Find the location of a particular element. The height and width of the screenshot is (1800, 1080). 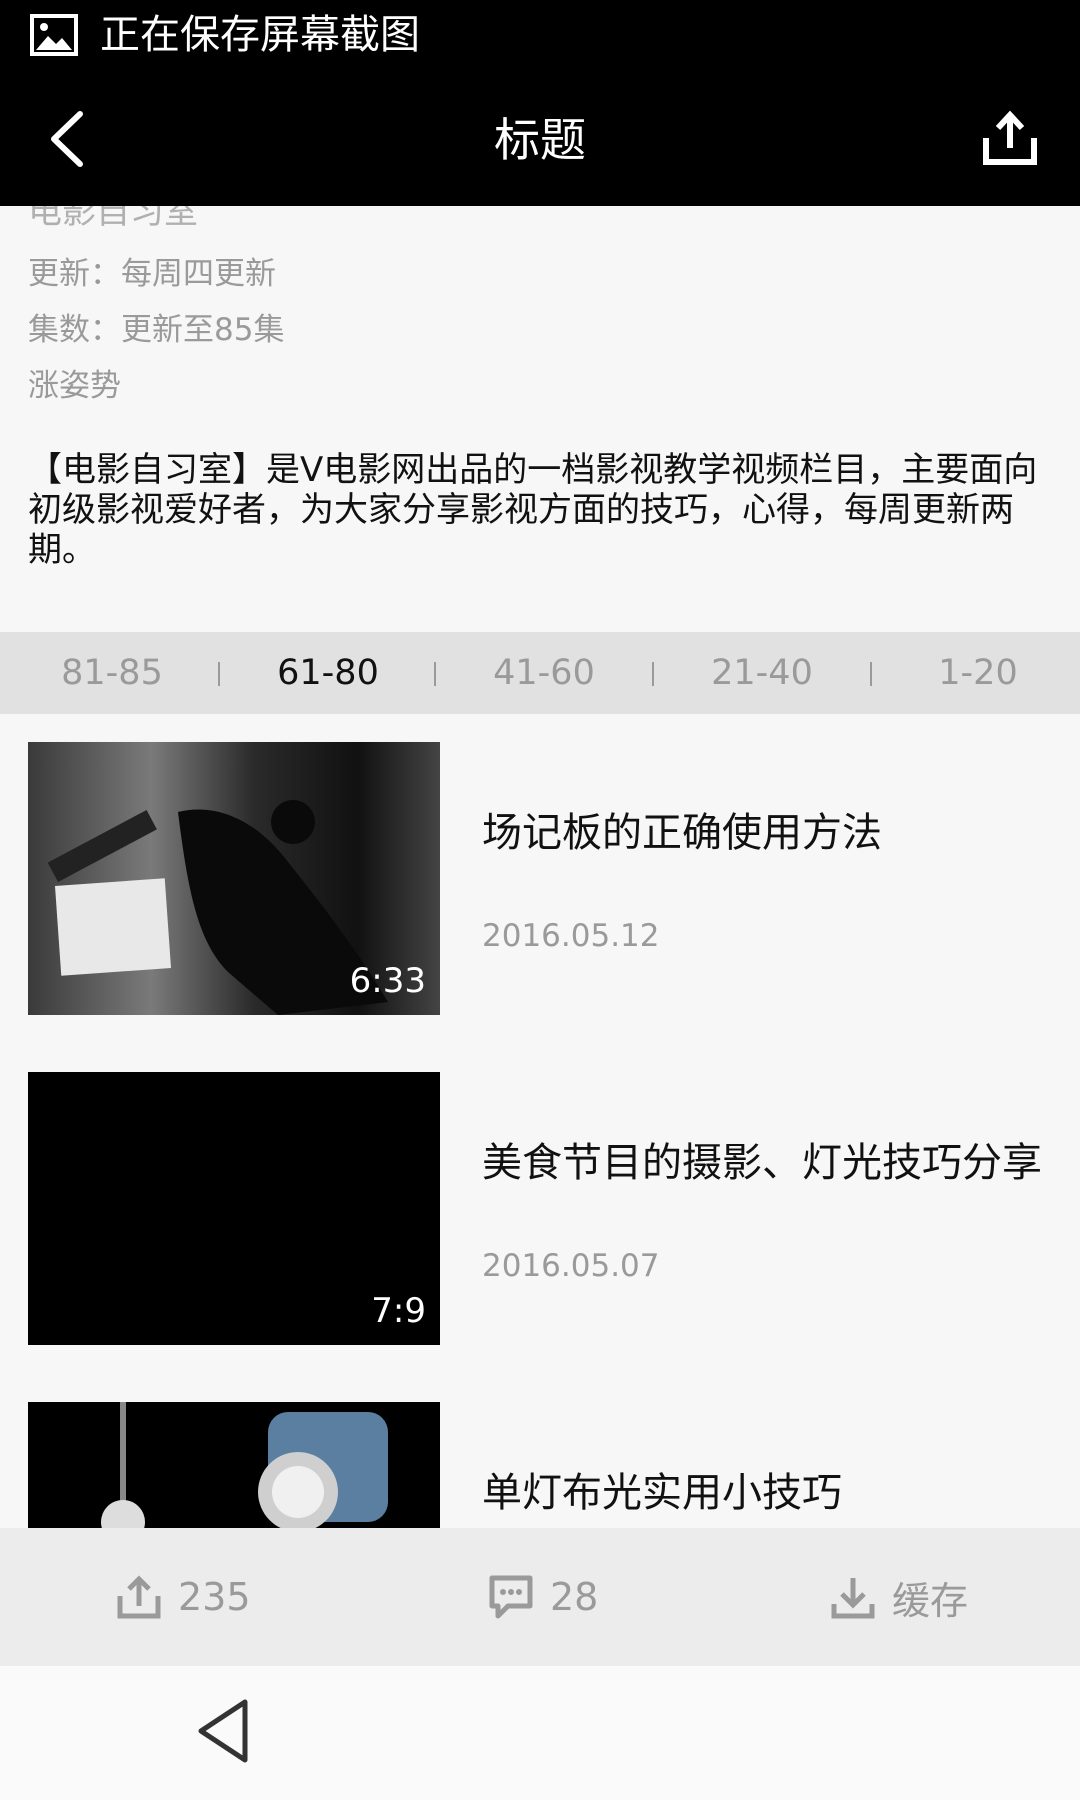

video-date: 2016.05.12 is located at coordinates (571, 936).